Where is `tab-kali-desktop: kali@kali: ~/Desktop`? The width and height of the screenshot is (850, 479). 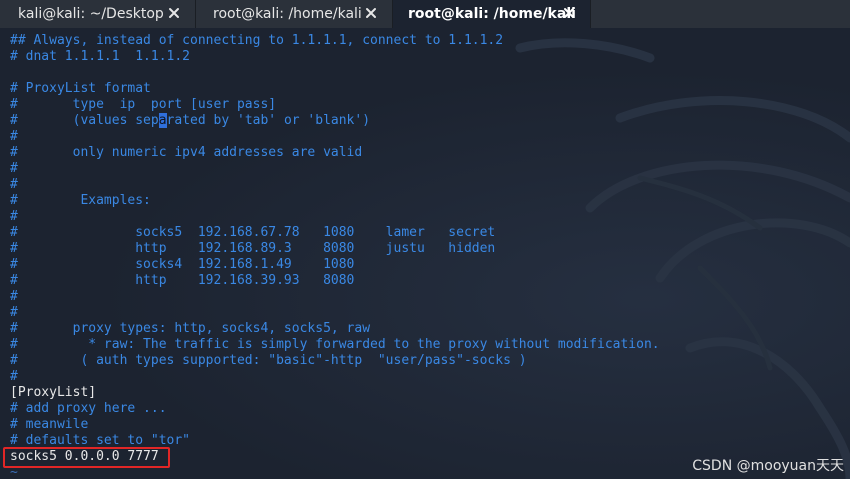
tab-kali-desktop: kali@kali: ~/Desktop is located at coordinates (98, 14).